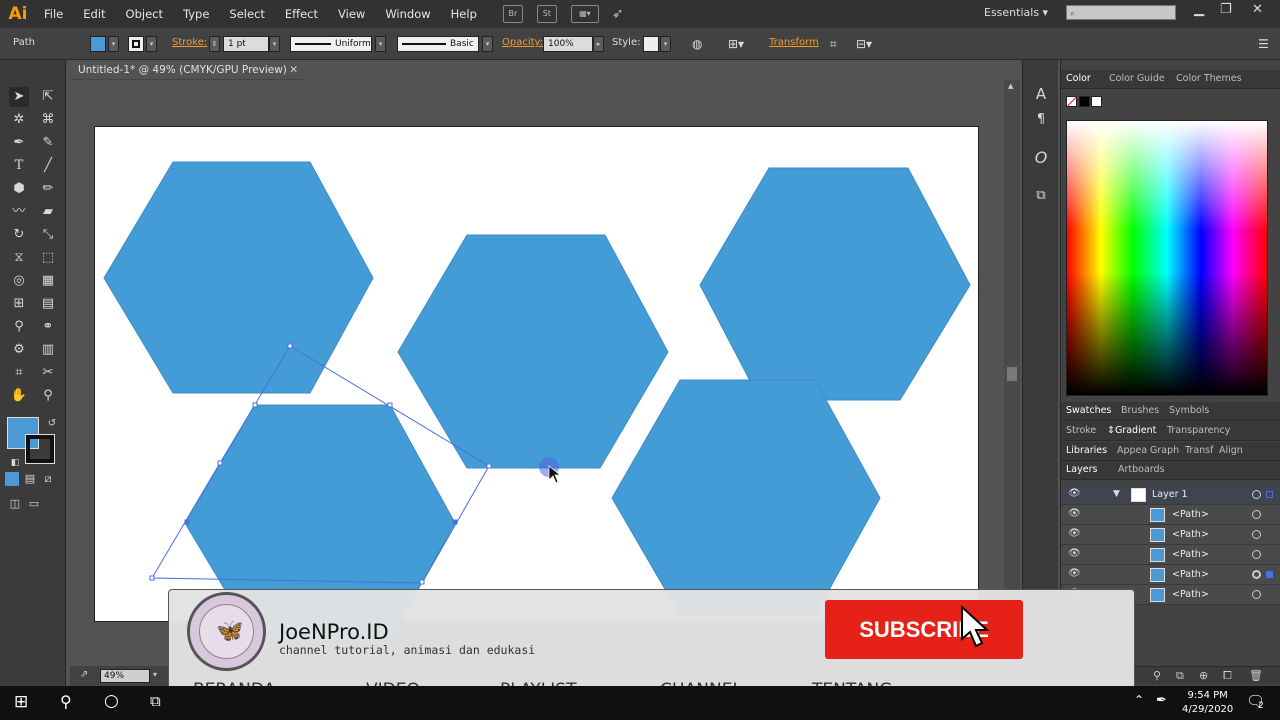  I want to click on menu-help: Help, so click(464, 14).